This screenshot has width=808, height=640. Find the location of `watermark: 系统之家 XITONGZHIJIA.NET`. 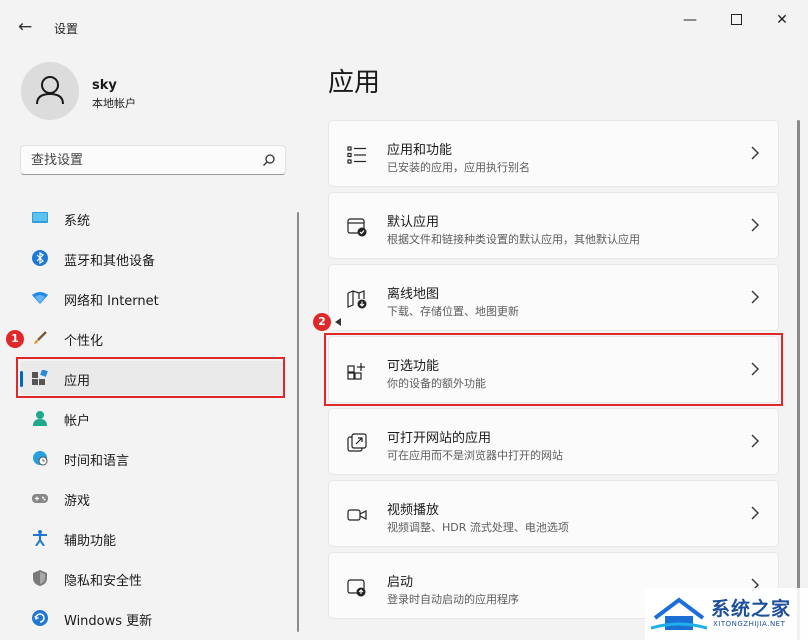

watermark: 系统之家 XITONGZHIJIA.NET is located at coordinates (726, 614).